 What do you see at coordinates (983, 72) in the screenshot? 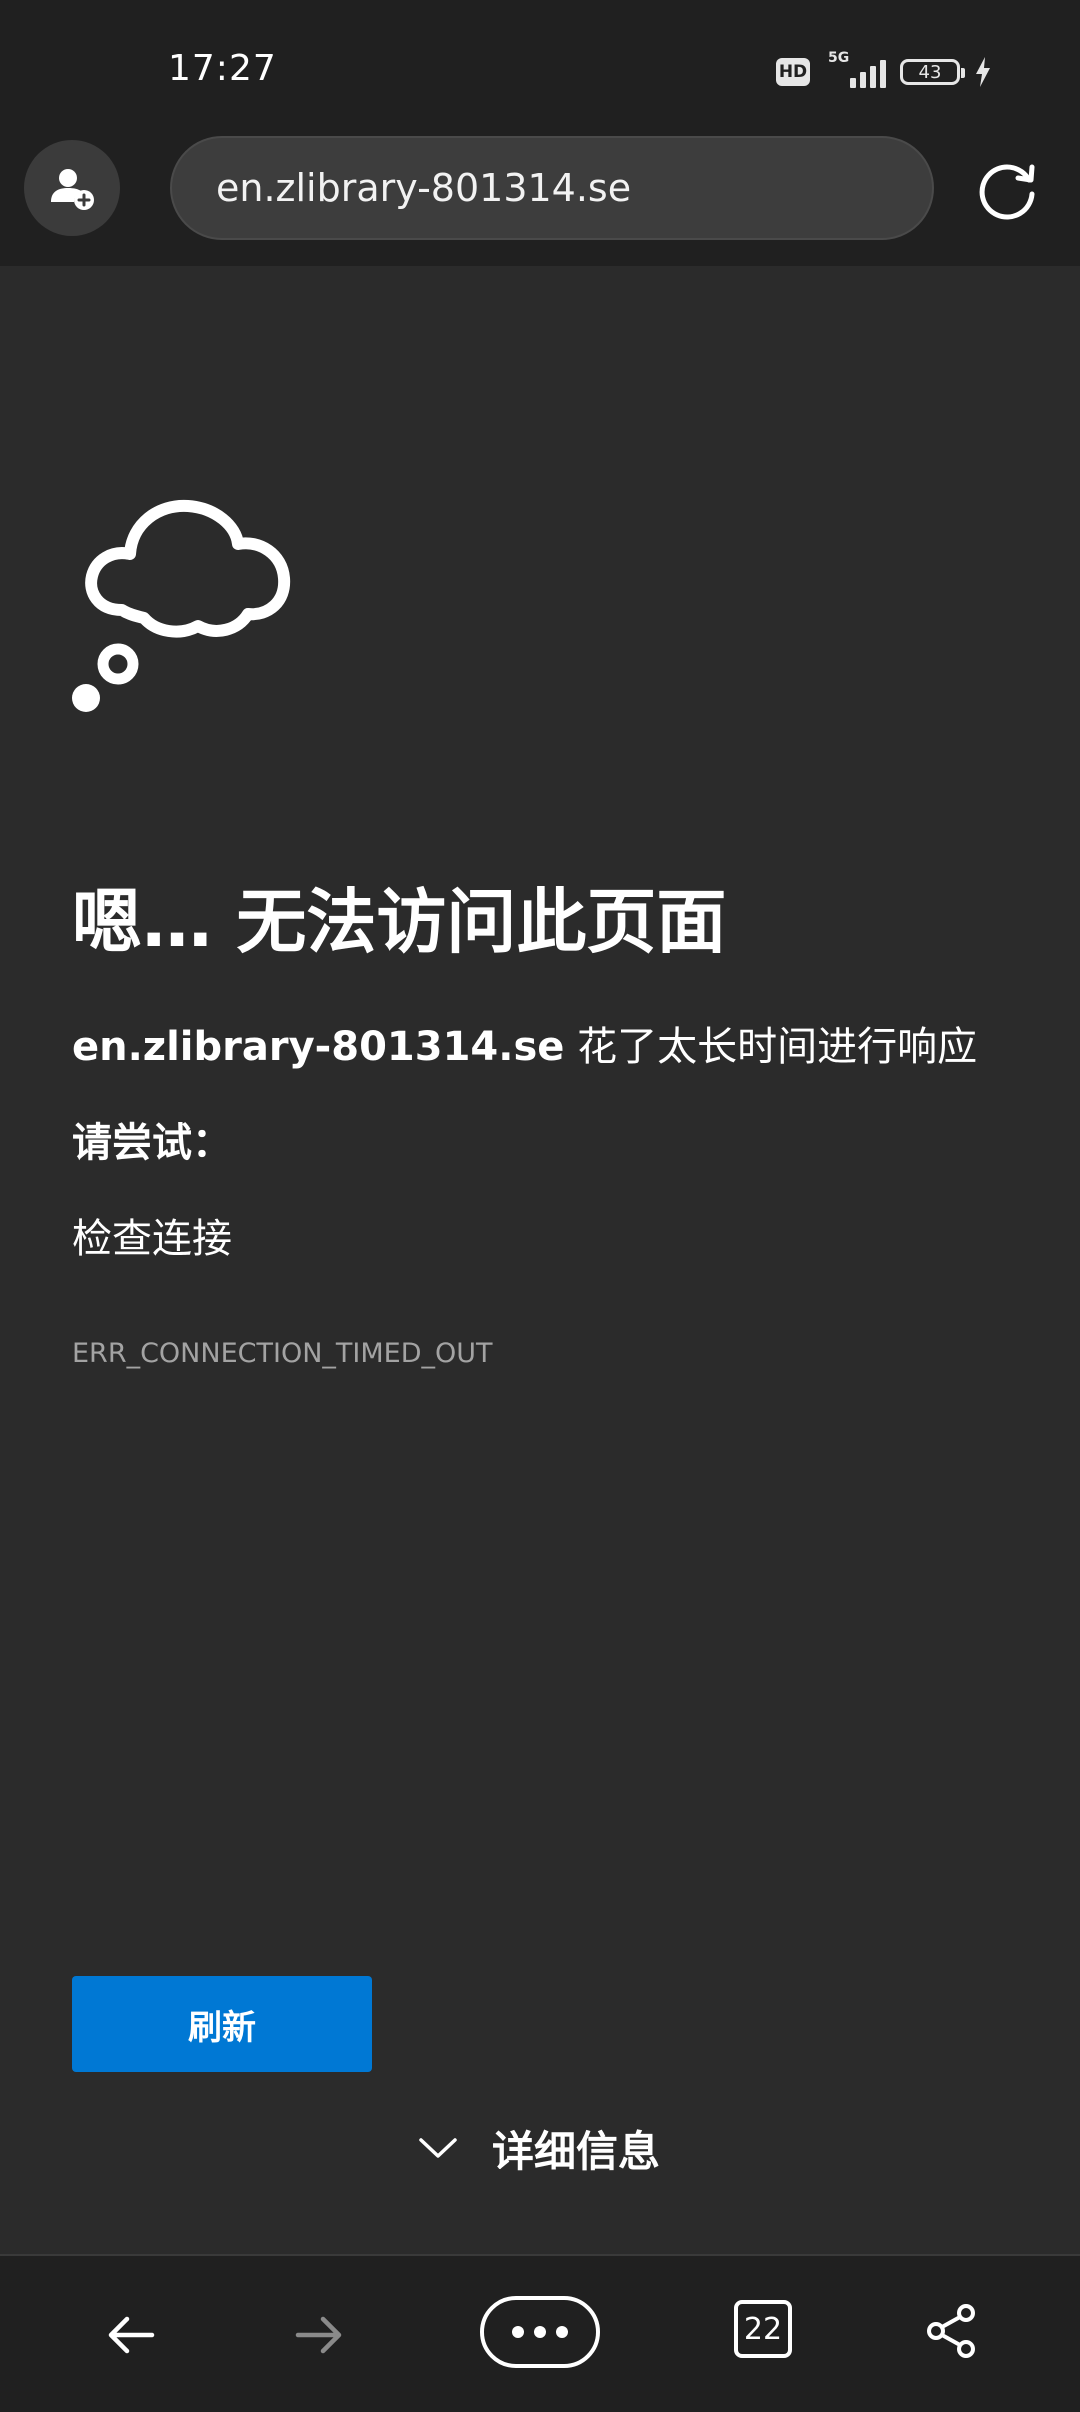
I see `charging-icon` at bounding box center [983, 72].